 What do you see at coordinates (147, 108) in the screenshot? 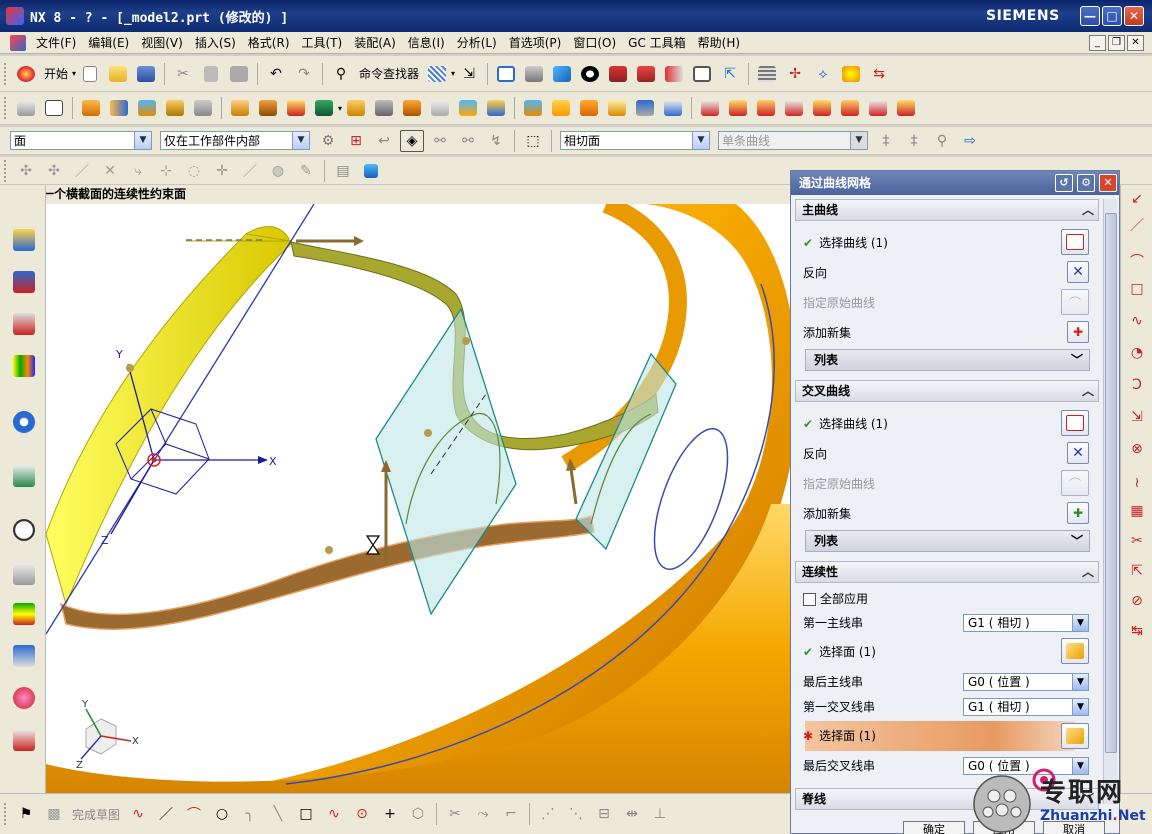
I see `block-icon` at bounding box center [147, 108].